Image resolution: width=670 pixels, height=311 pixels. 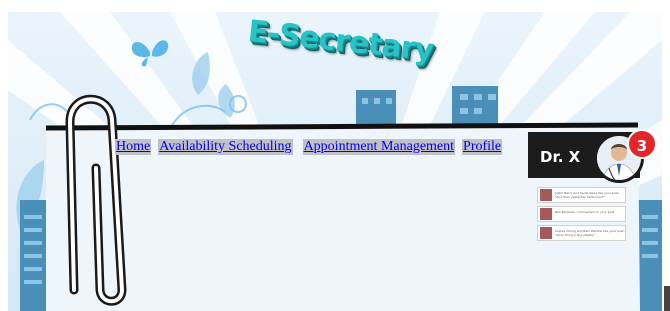 What do you see at coordinates (225, 147) in the screenshot?
I see `nav-link-availability-scheduling: Availability Scheduling` at bounding box center [225, 147].